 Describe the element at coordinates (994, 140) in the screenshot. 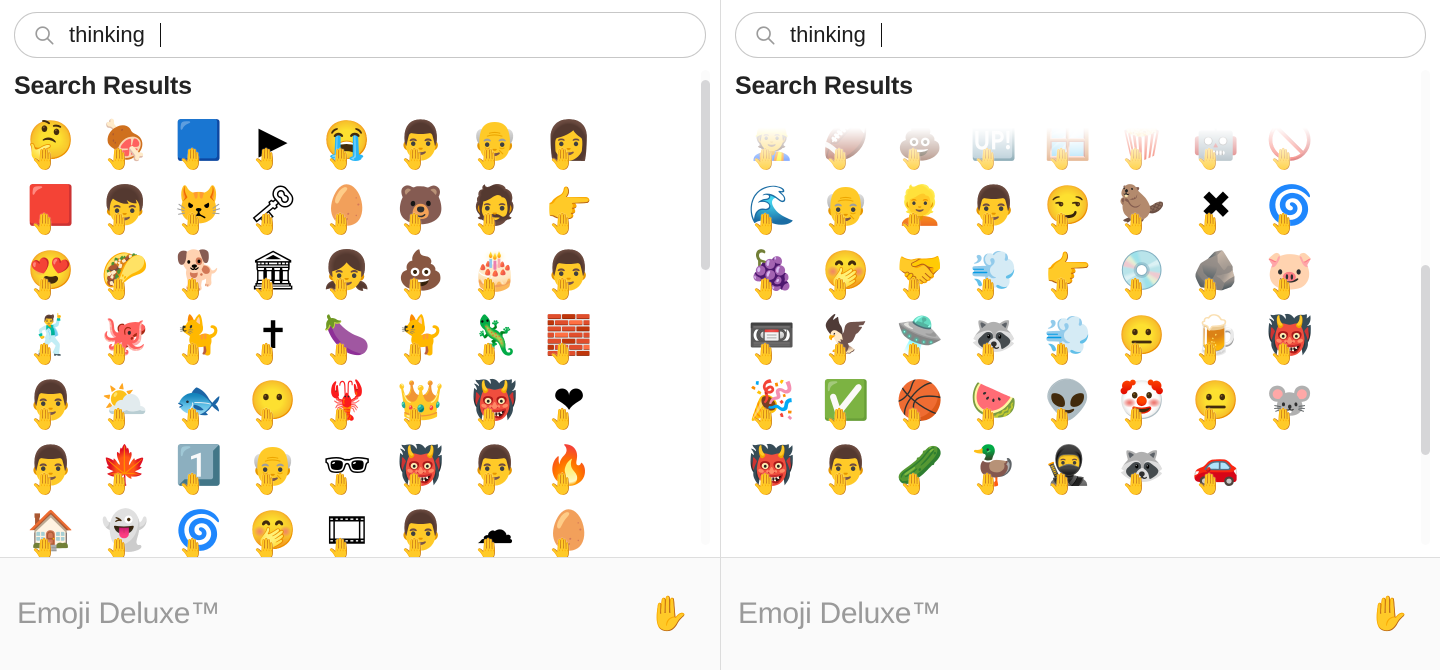

I see `emoji-item: 🆙 🤚` at that location.